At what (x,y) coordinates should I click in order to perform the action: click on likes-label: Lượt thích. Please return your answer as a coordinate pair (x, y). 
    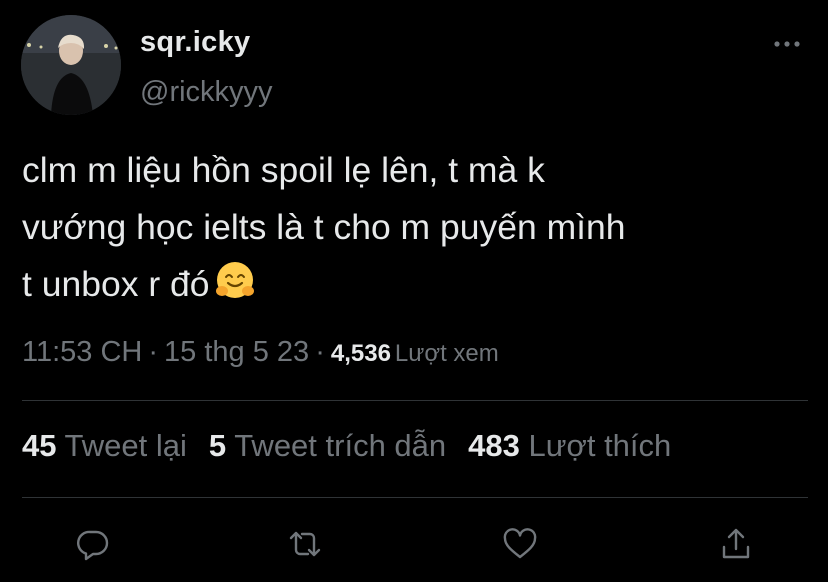
    Looking at the image, I should click on (600, 445).